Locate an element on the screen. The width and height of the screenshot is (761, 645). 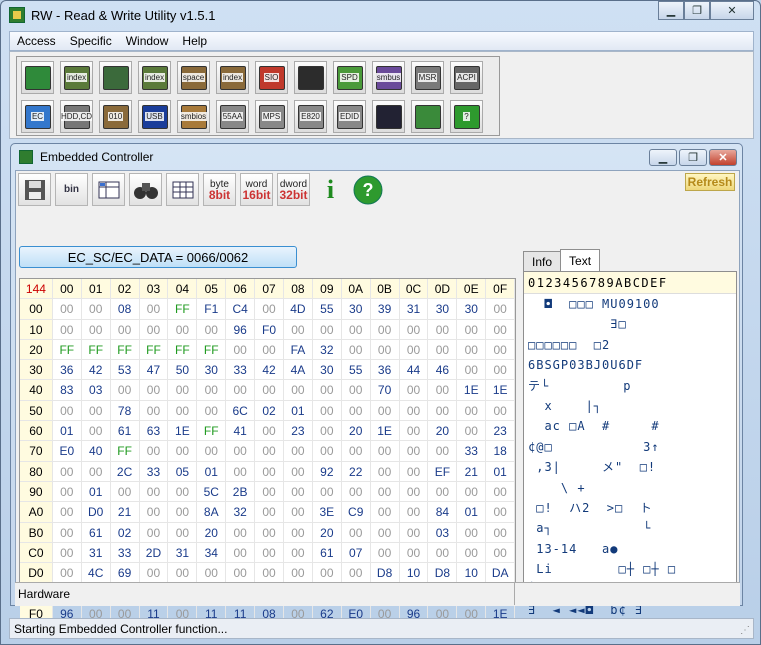
title-bar: RW - Read & Write Utility v1.5.1 ▁ ❐ ✕ is located at coordinates (380, 15).